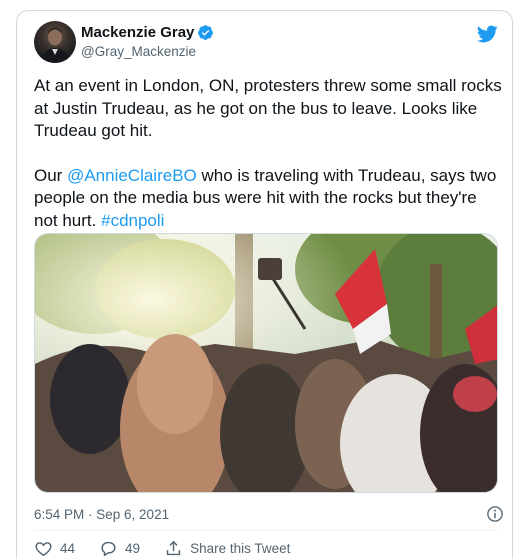  Describe the element at coordinates (138, 51) in the screenshot. I see `author-handle: @Gray_Mackenzie` at that location.